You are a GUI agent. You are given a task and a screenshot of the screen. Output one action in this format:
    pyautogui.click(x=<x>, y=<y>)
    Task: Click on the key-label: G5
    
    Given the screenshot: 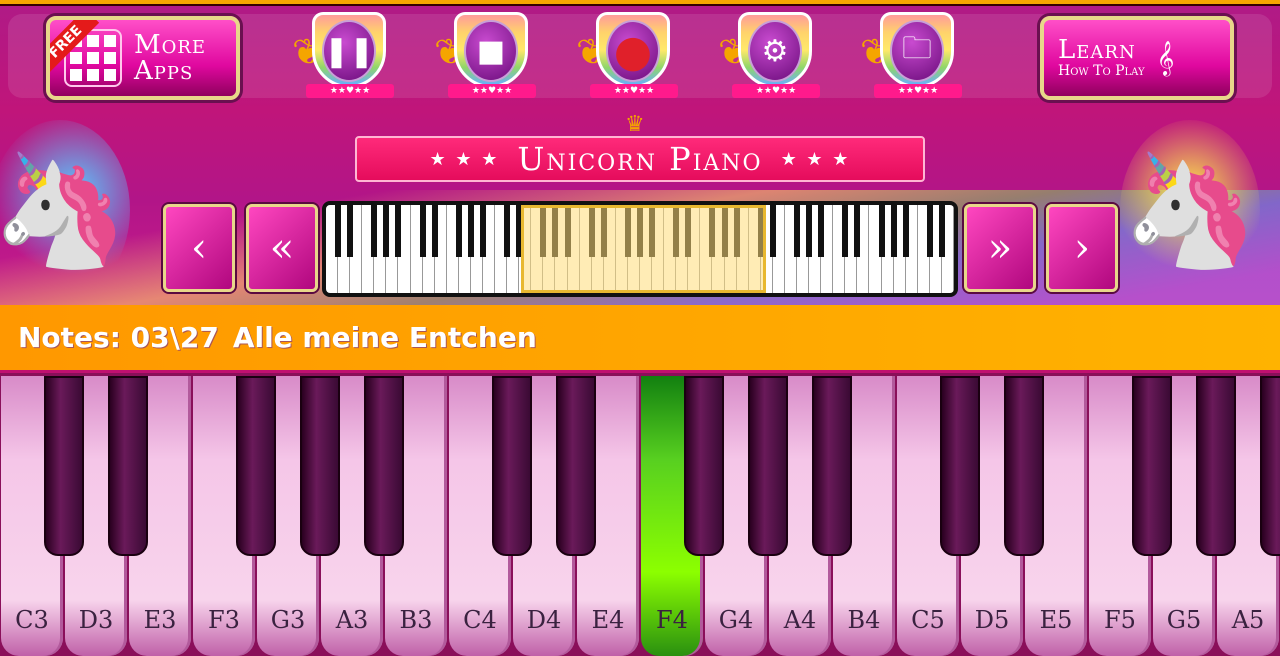 What is the action you would take?
    pyautogui.click(x=1184, y=620)
    